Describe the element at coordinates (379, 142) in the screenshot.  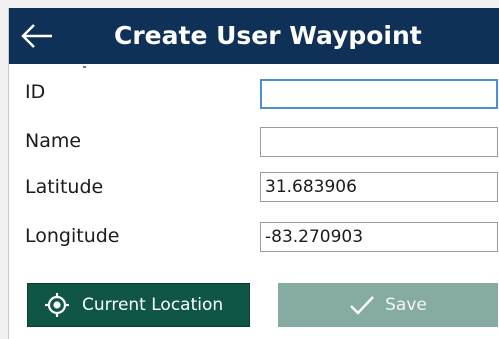
I see `name-field` at that location.